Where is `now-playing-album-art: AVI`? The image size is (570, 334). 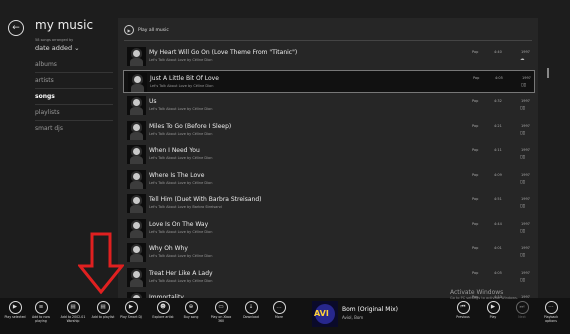 now-playing-album-art: AVI is located at coordinates (325, 314).